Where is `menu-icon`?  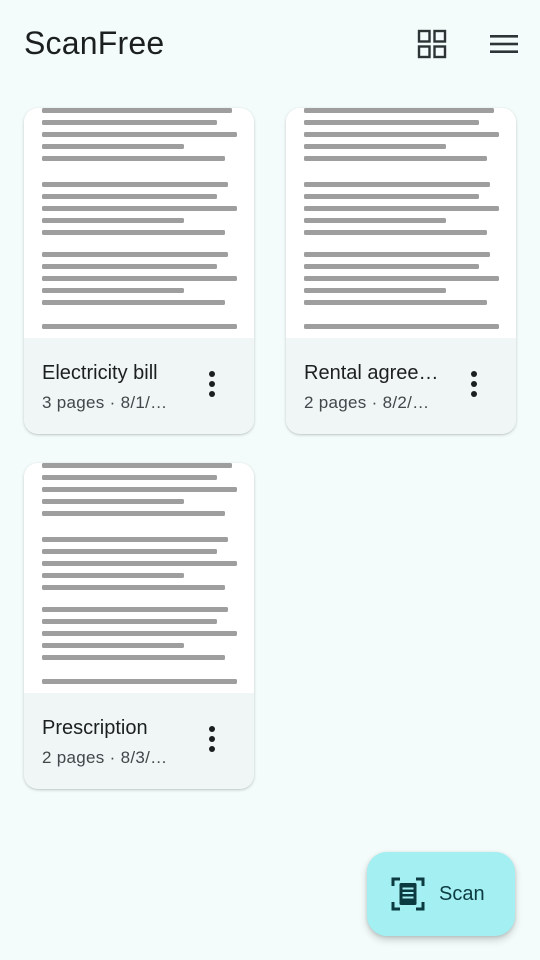
menu-icon is located at coordinates (504, 44).